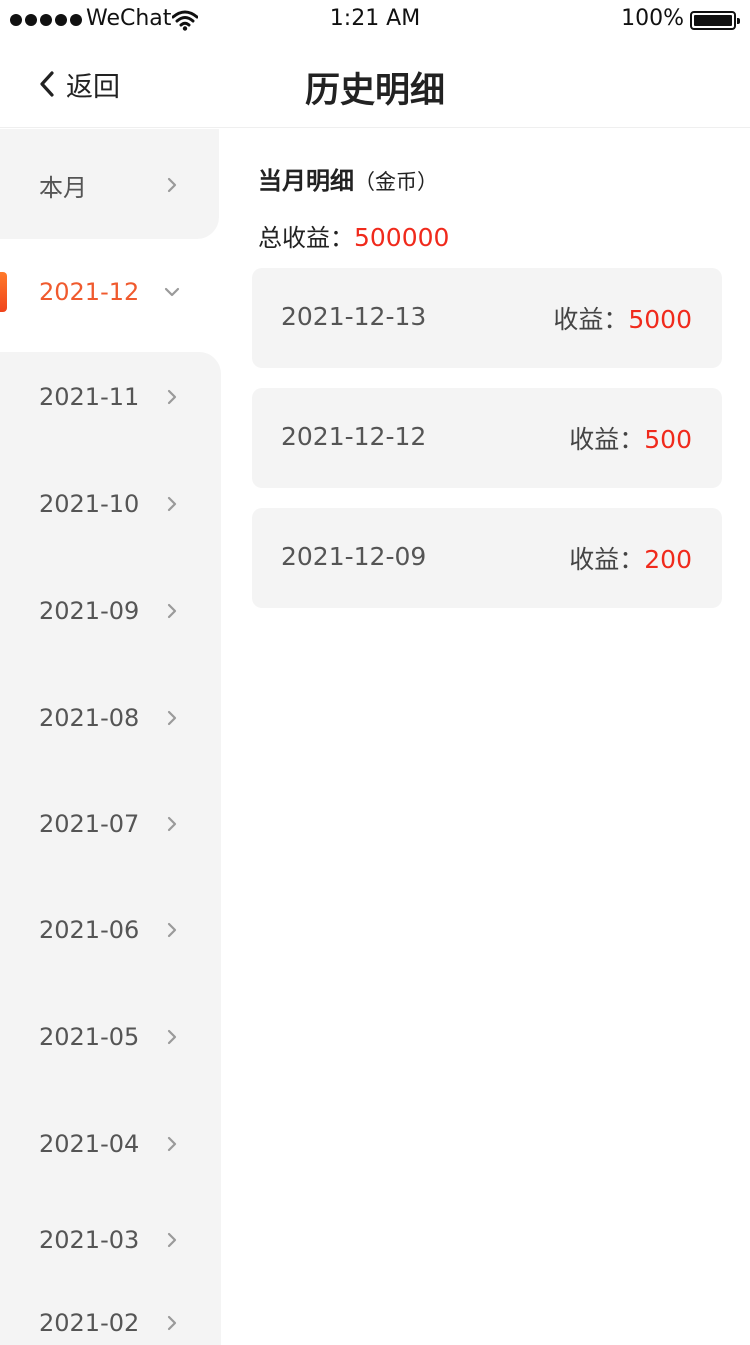 The height and width of the screenshot is (1345, 750). What do you see at coordinates (660, 319) in the screenshot?
I see `income-value: 5000` at bounding box center [660, 319].